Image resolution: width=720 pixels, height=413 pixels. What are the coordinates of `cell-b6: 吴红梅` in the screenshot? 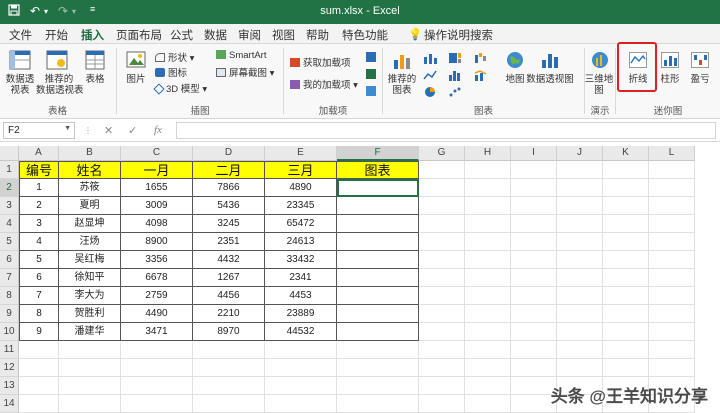 It's located at (90, 260).